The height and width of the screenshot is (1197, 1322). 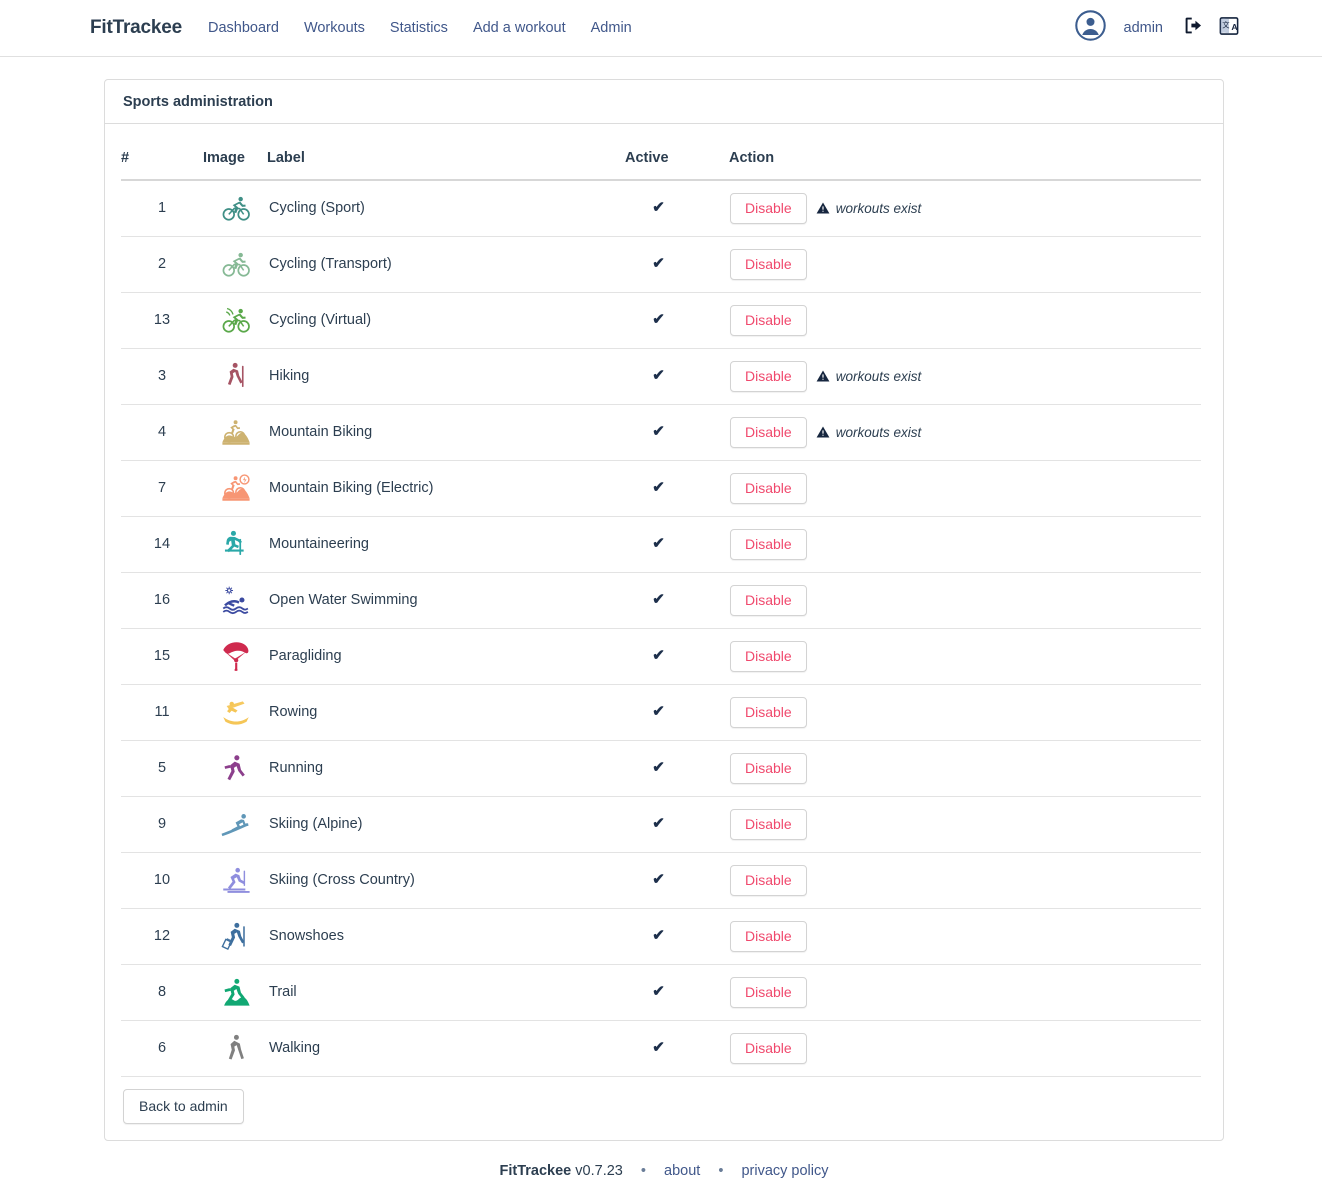 I want to click on row-label: Walking, so click(x=446, y=1048).